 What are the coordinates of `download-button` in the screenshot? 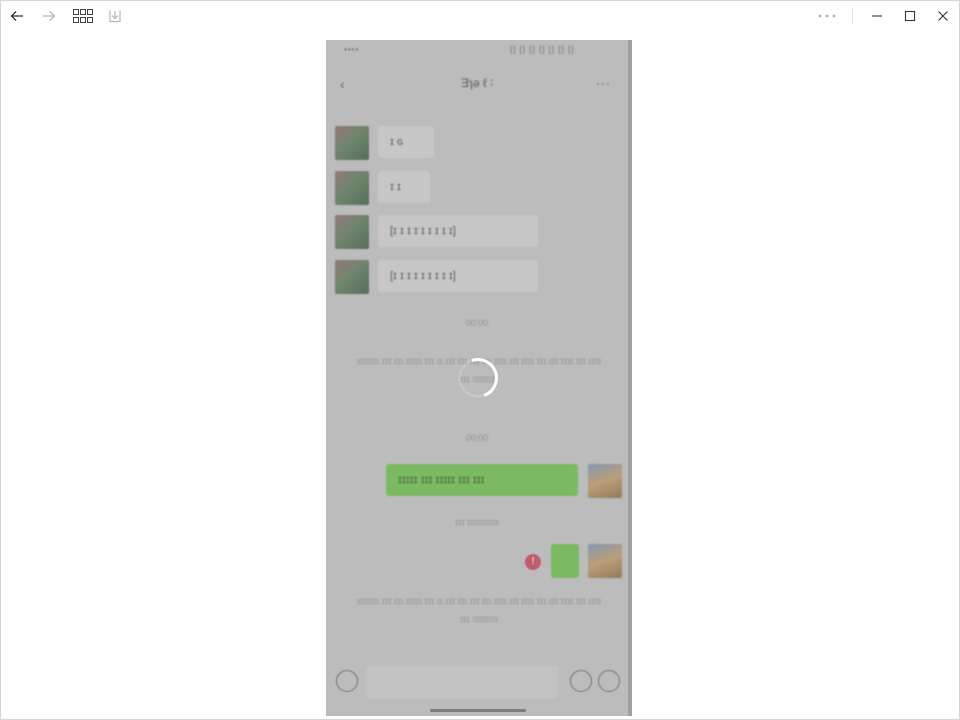 It's located at (115, 16).